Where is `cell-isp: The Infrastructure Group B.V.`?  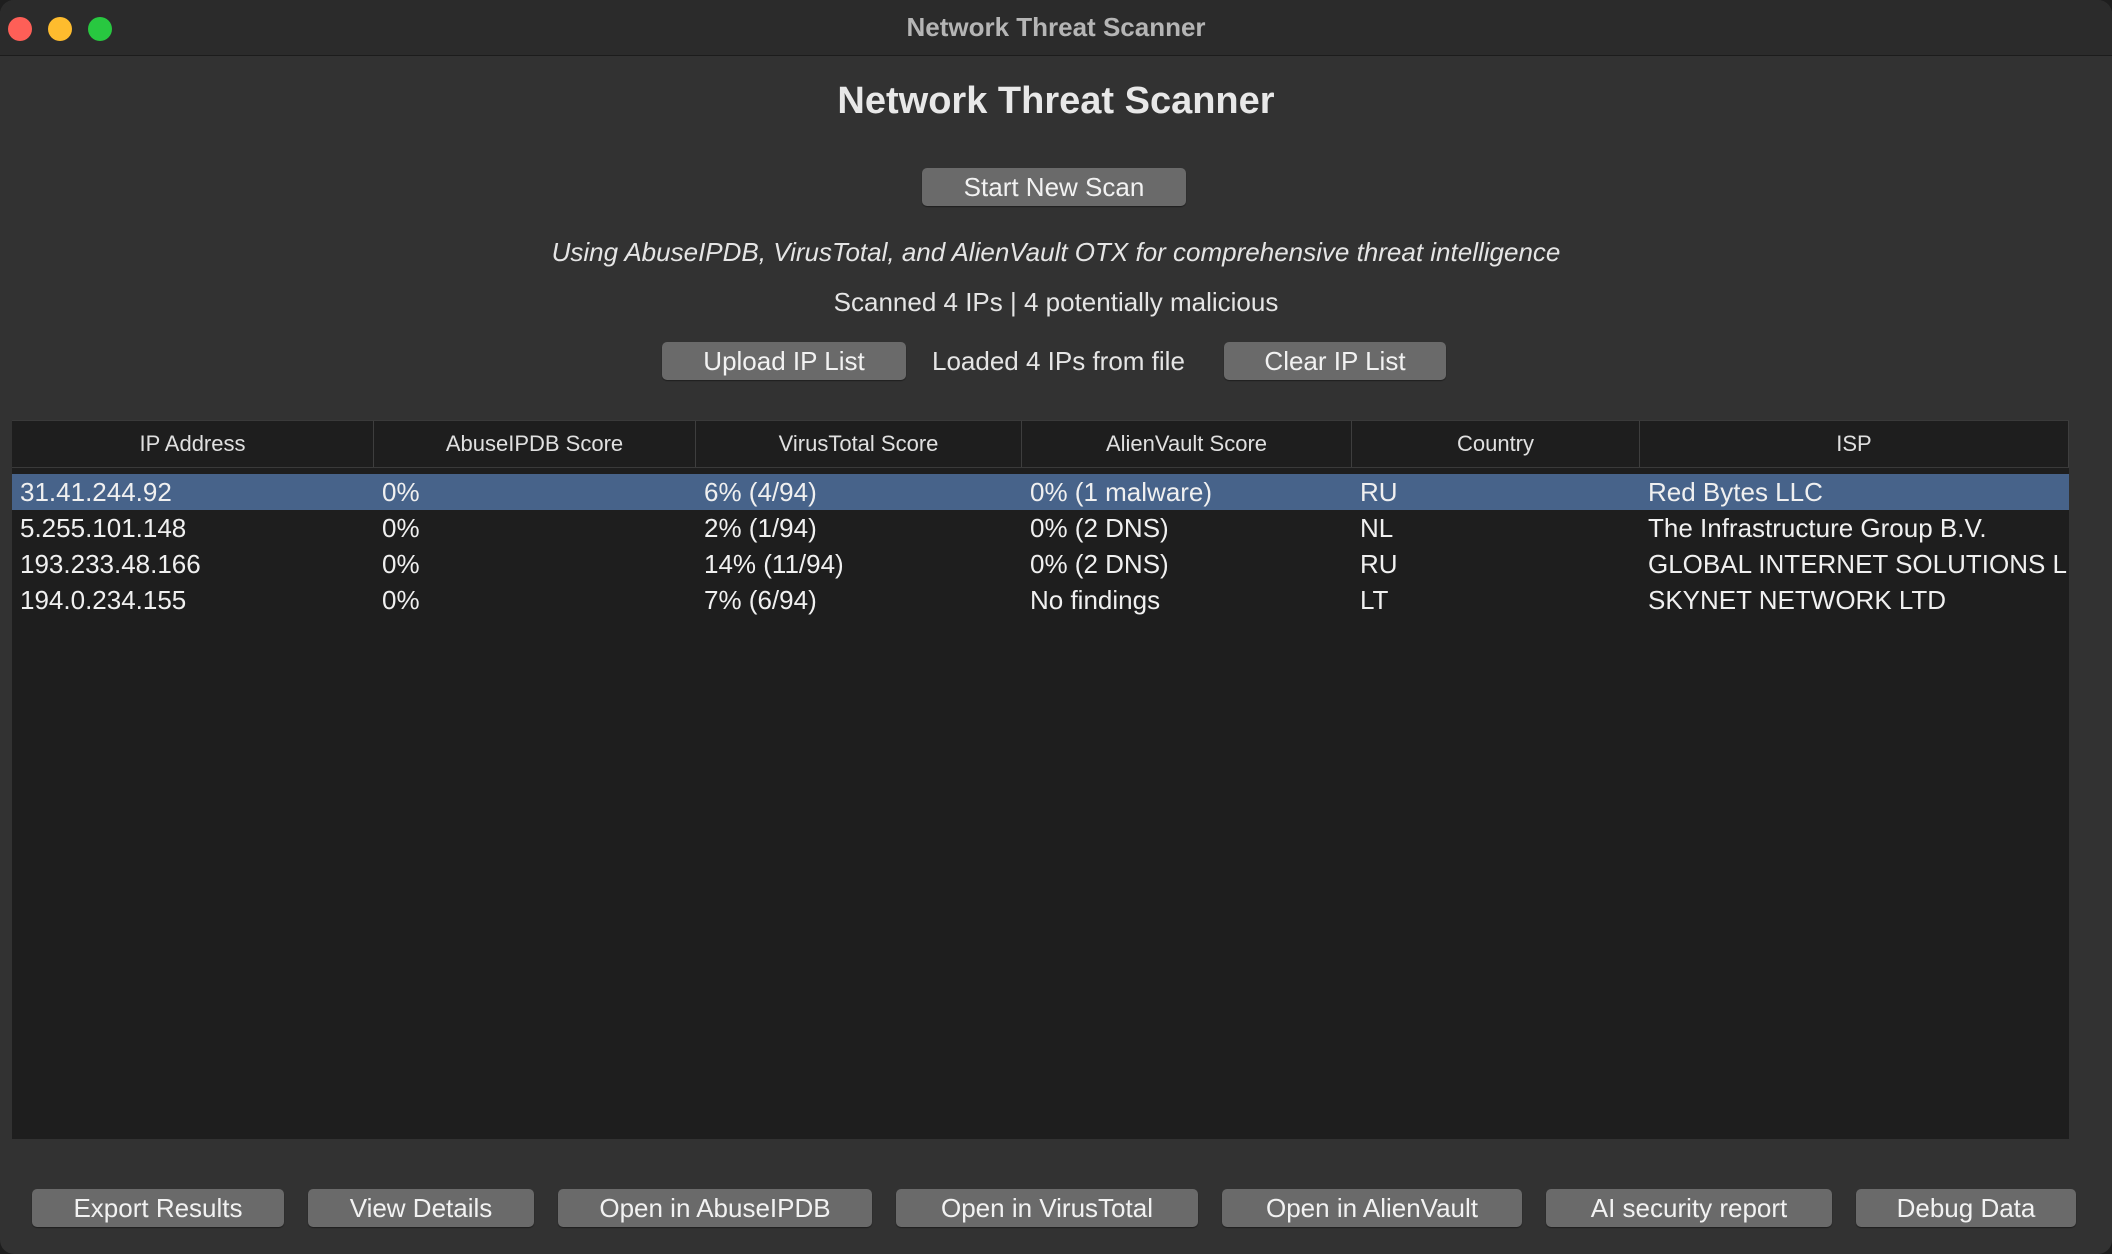
cell-isp: The Infrastructure Group B.V. is located at coordinates (1817, 528).